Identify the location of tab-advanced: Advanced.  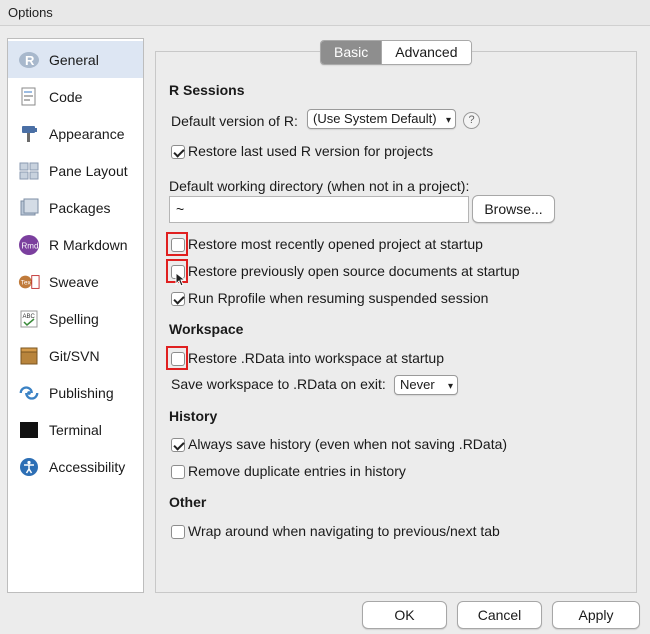
(426, 52).